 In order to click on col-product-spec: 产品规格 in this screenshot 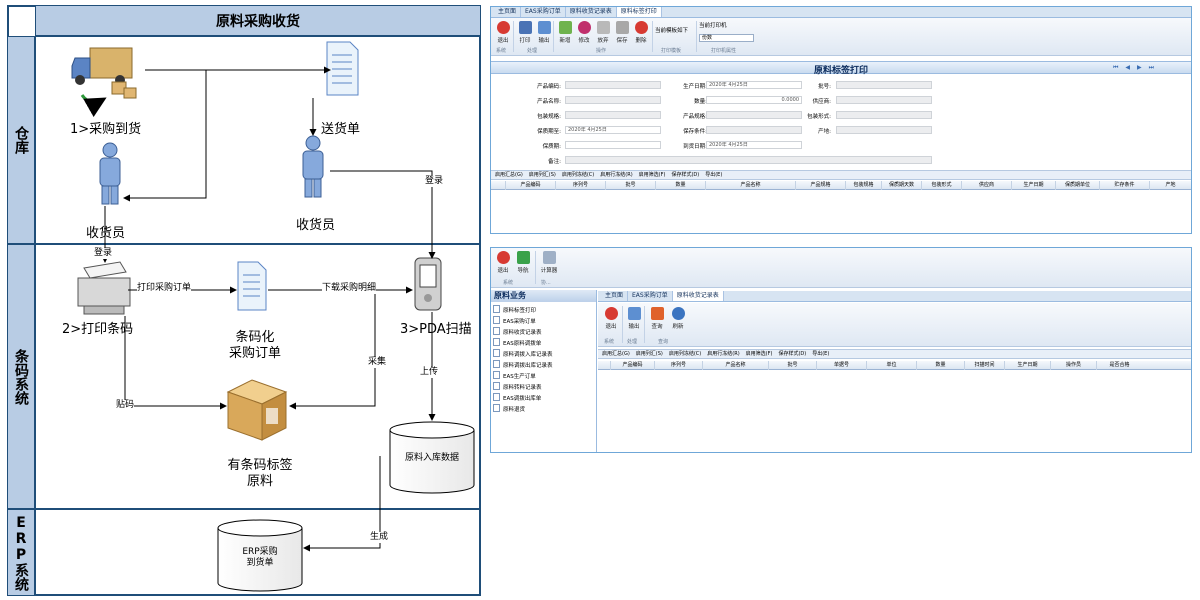, I will do `click(820, 185)`.